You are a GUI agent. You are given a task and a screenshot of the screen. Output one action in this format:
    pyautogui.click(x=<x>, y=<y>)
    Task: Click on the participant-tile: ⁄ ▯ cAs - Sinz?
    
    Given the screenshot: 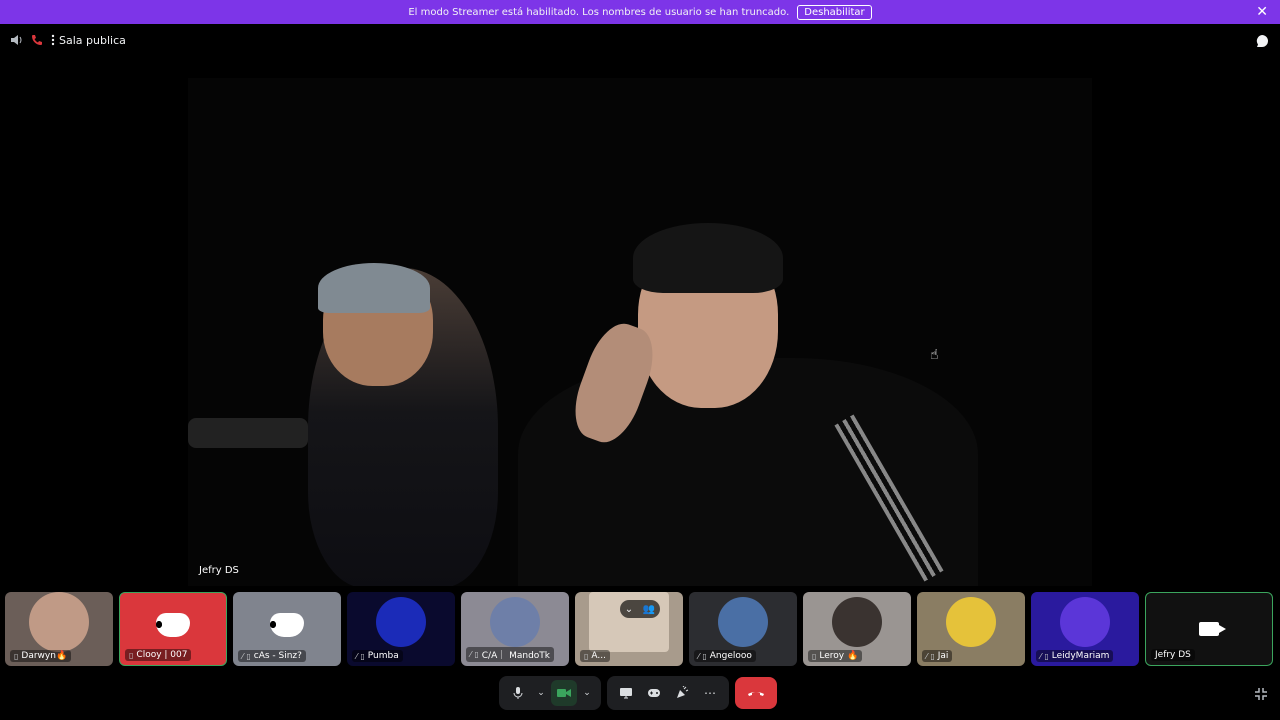 What is the action you would take?
    pyautogui.click(x=287, y=629)
    